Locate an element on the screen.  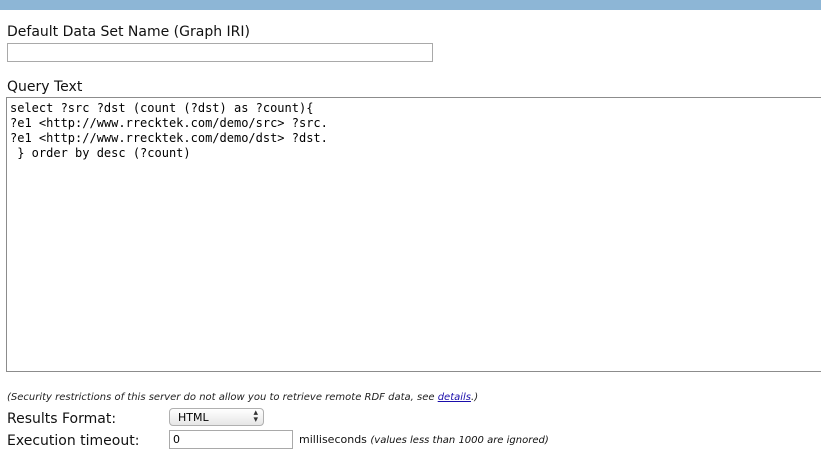
timeout-unit: milliseconds is located at coordinates (333, 439).